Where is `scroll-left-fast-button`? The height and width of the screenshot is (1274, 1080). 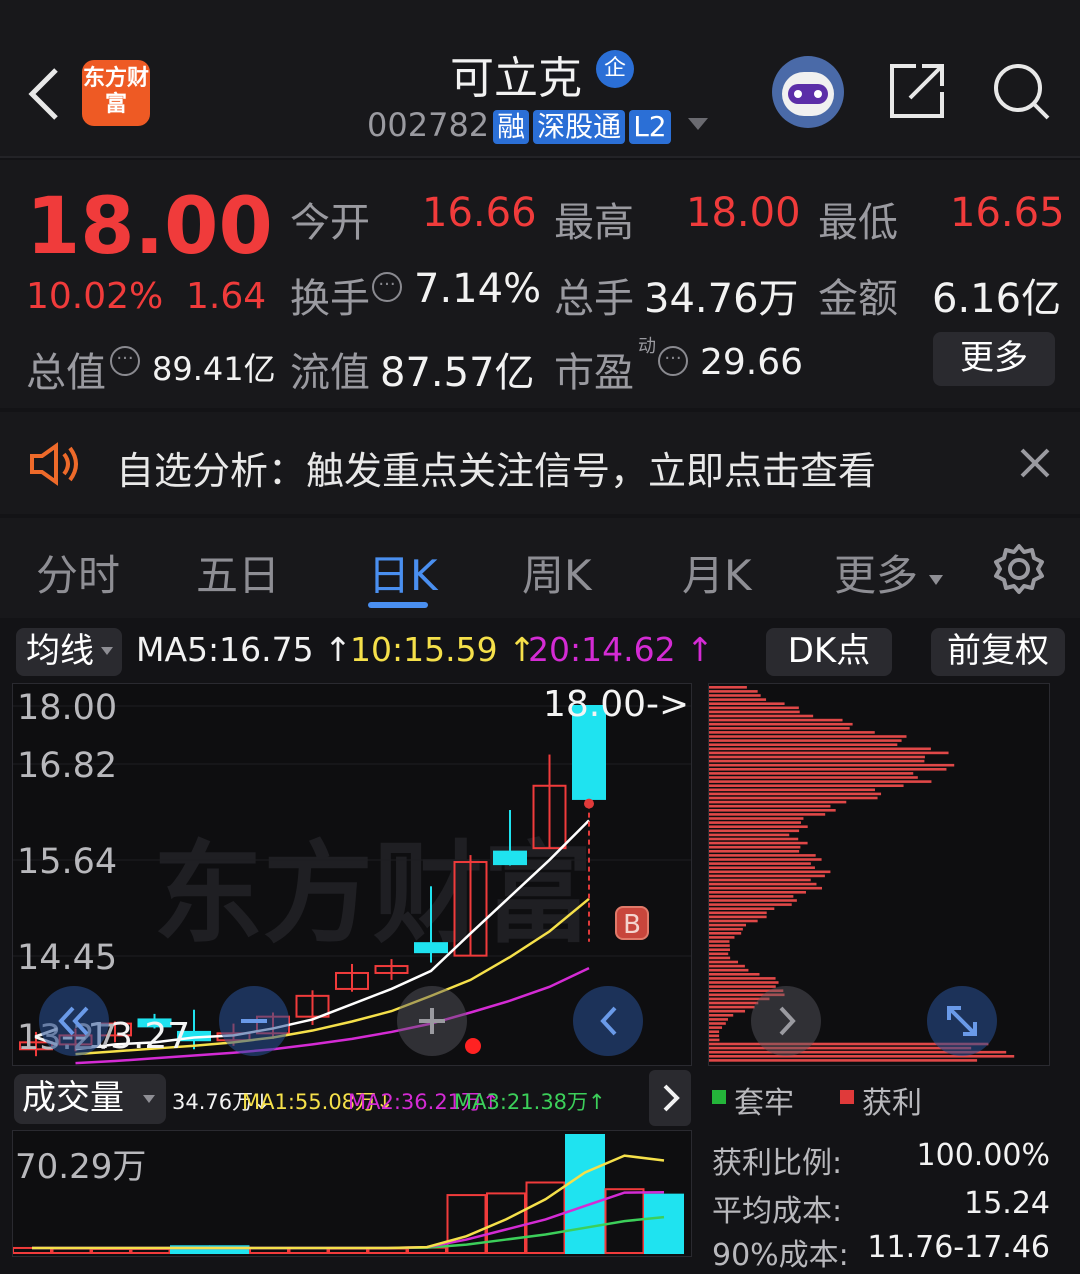
scroll-left-fast-button is located at coordinates (74, 1021).